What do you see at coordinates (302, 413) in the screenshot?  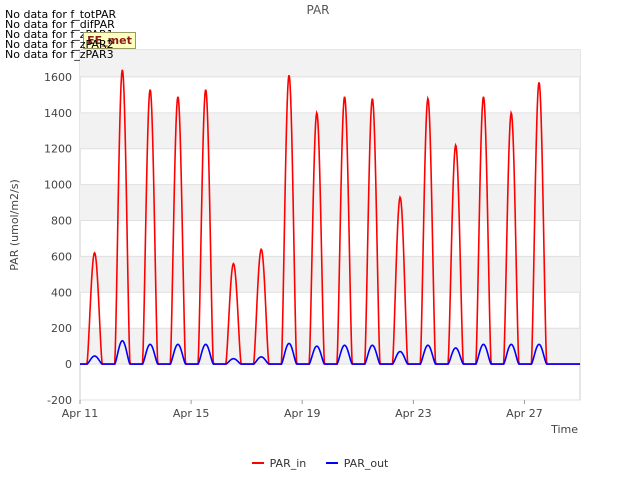 I see `x-tick-label: Apr 19` at bounding box center [302, 413].